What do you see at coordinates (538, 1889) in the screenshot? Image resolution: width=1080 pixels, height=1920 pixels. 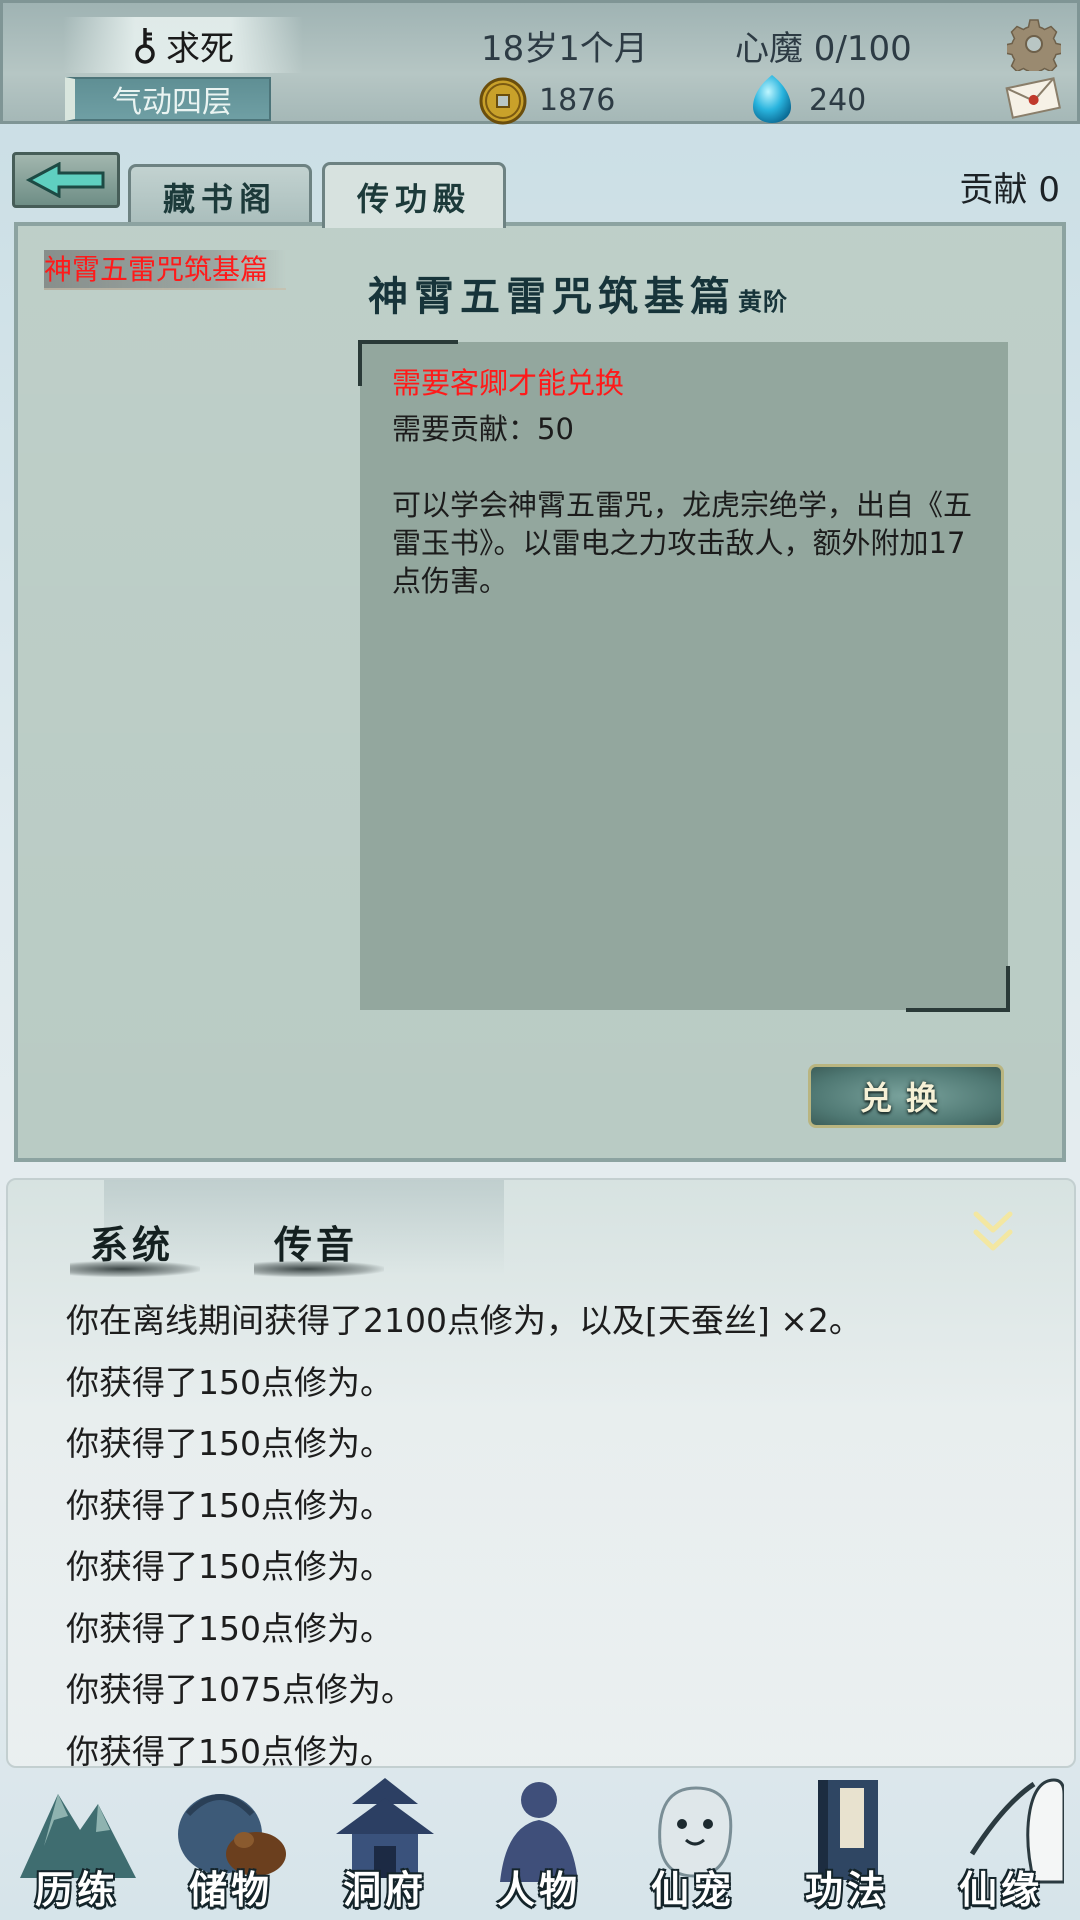 I see `nav-label: 人物` at bounding box center [538, 1889].